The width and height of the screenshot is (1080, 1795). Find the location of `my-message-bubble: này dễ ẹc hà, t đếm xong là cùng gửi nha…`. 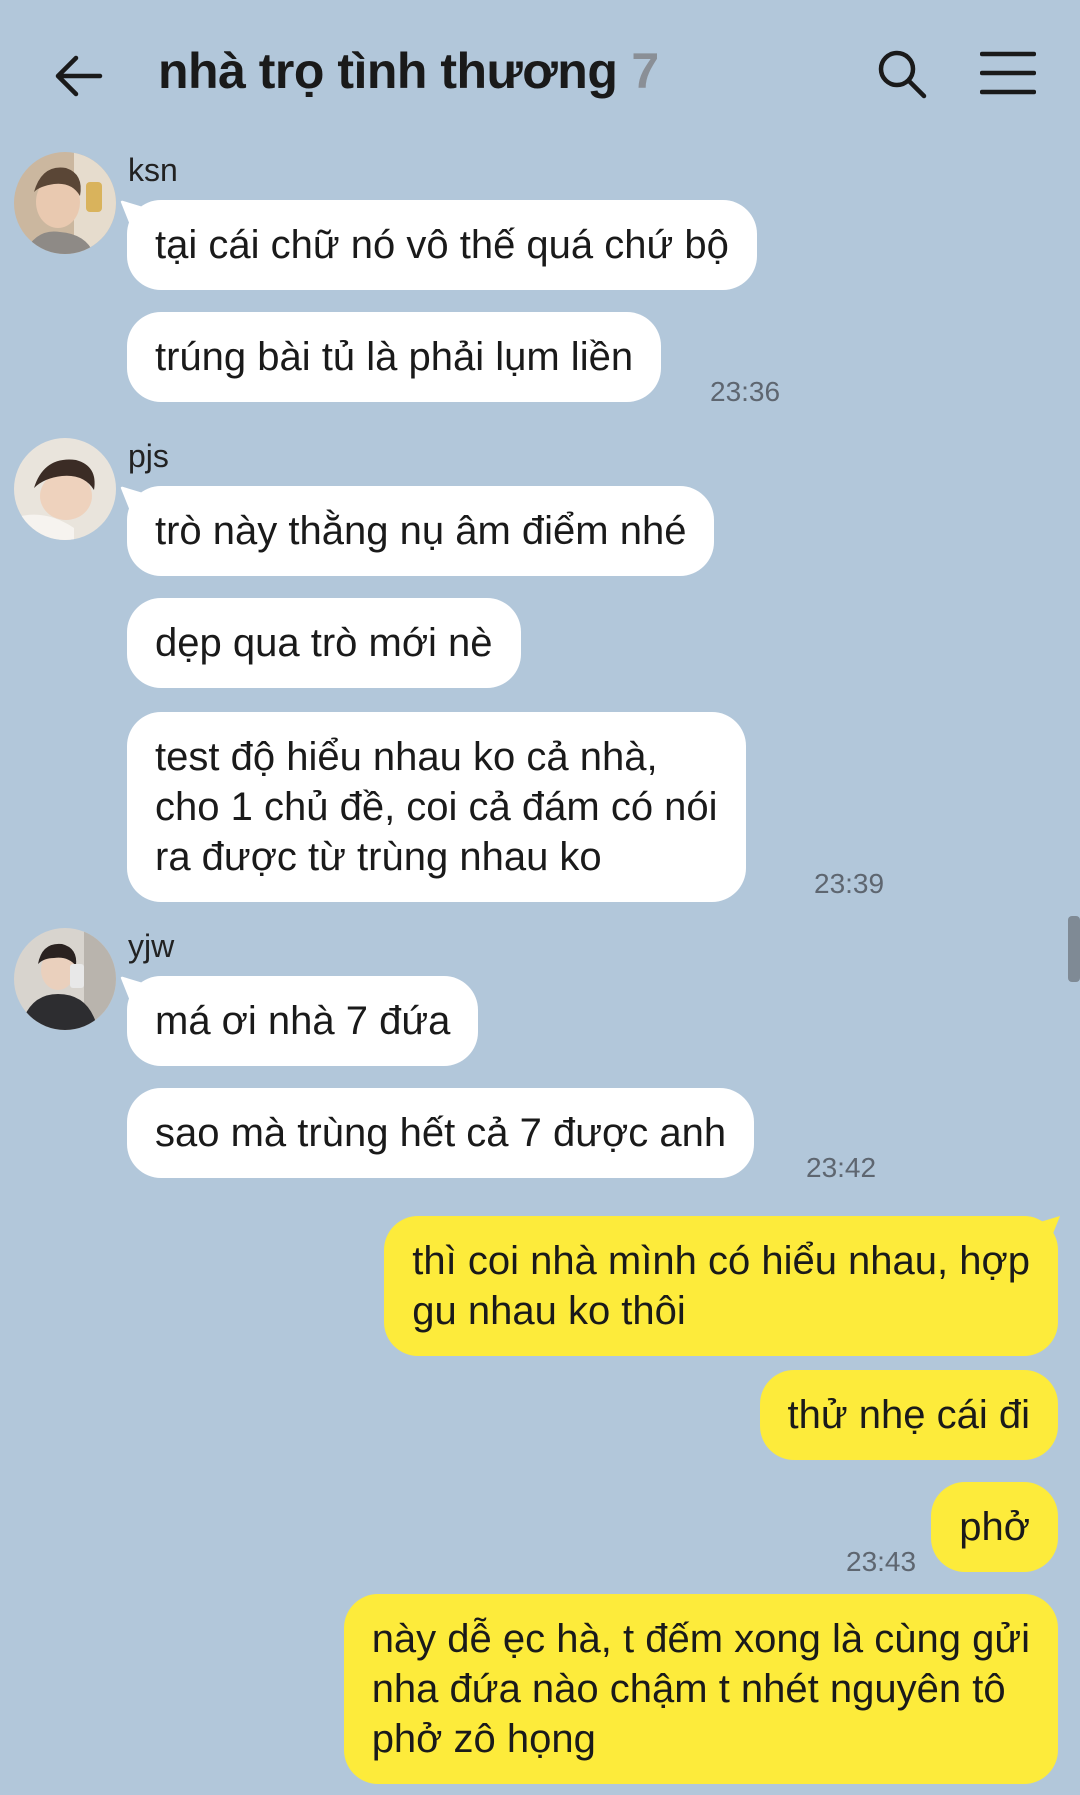

my-message-bubble: này dễ ẹc hà, t đếm xong là cùng gửi nha… is located at coordinates (700, 1689).